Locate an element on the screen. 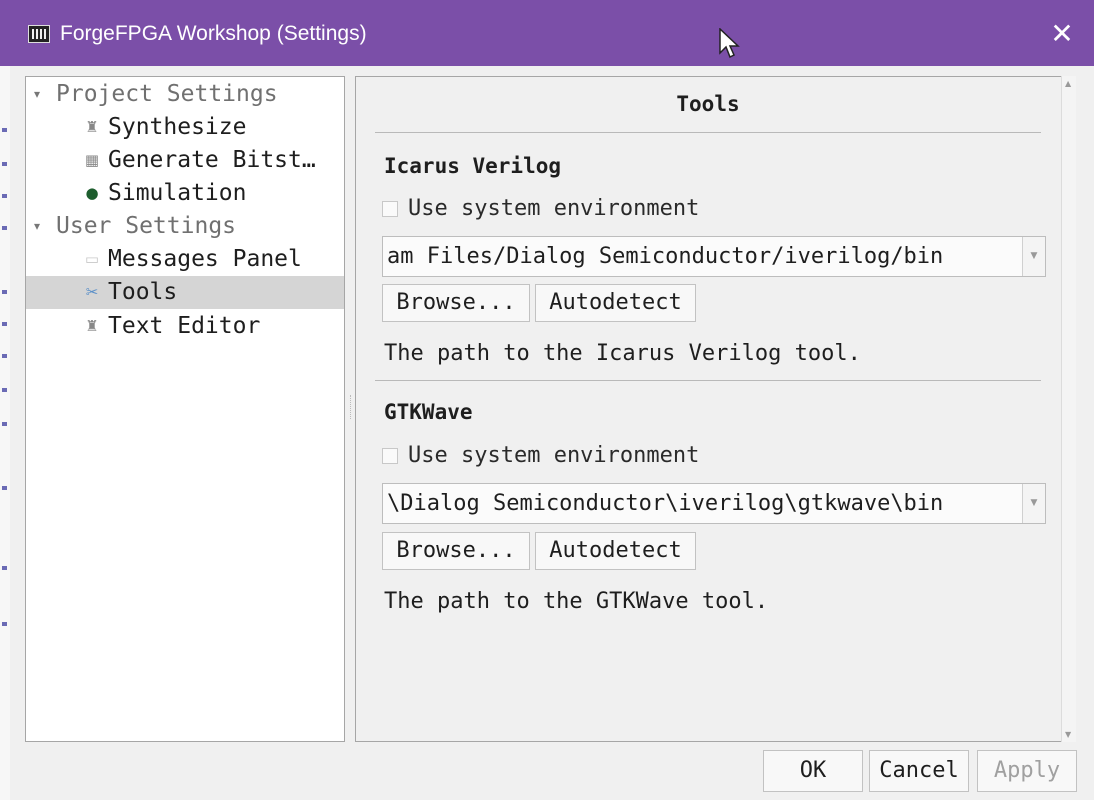 The image size is (1094, 800). simulation-icon: ● is located at coordinates (92, 193).